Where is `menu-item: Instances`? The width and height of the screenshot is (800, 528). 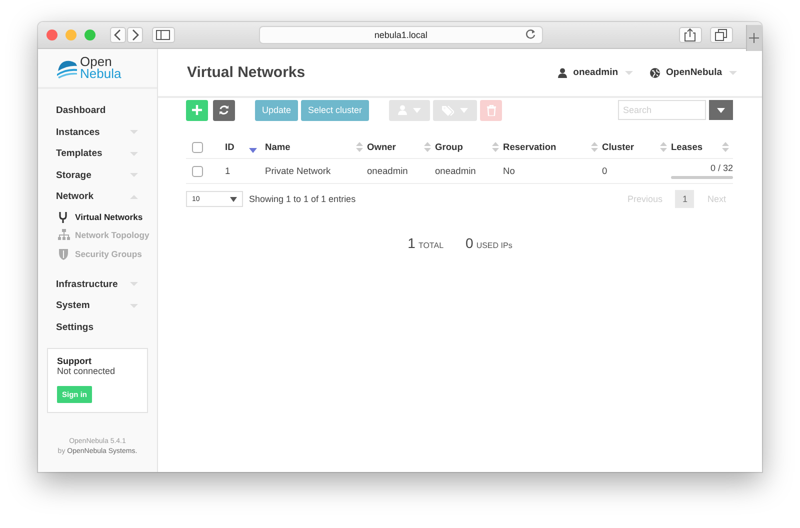 menu-item: Instances is located at coordinates (97, 132).